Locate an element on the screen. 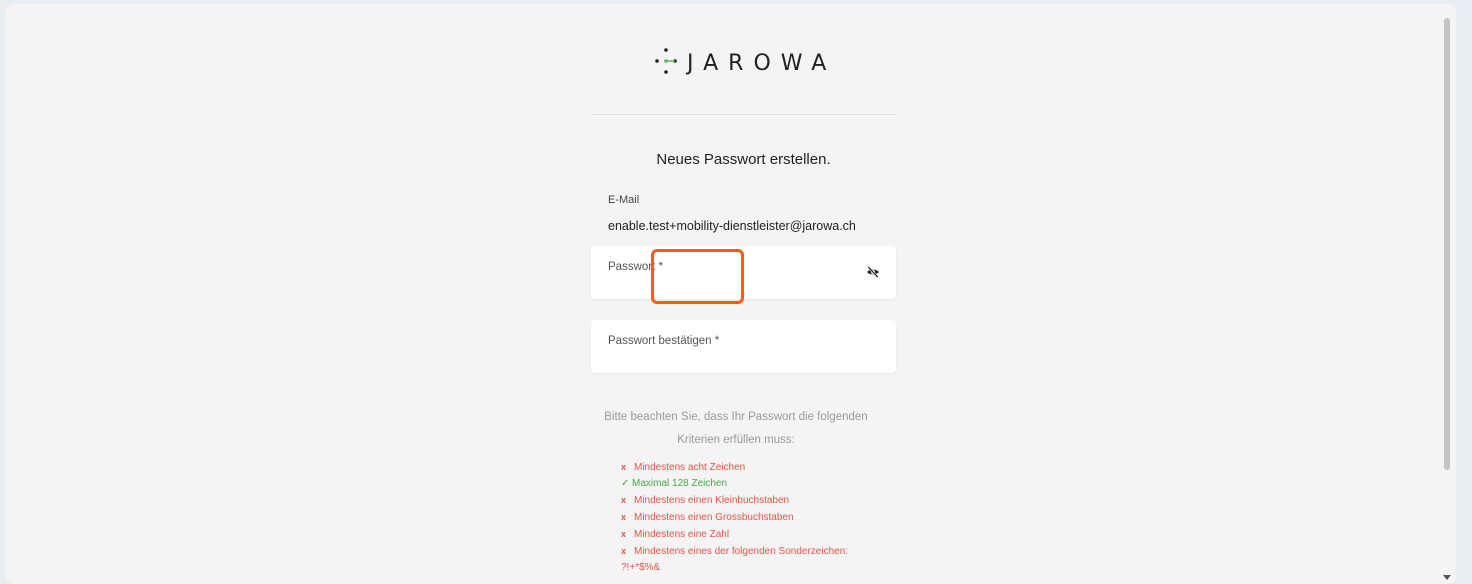 This screenshot has width=1472, height=584. confirm-password-label: Passwort bestätigen * is located at coordinates (664, 341).